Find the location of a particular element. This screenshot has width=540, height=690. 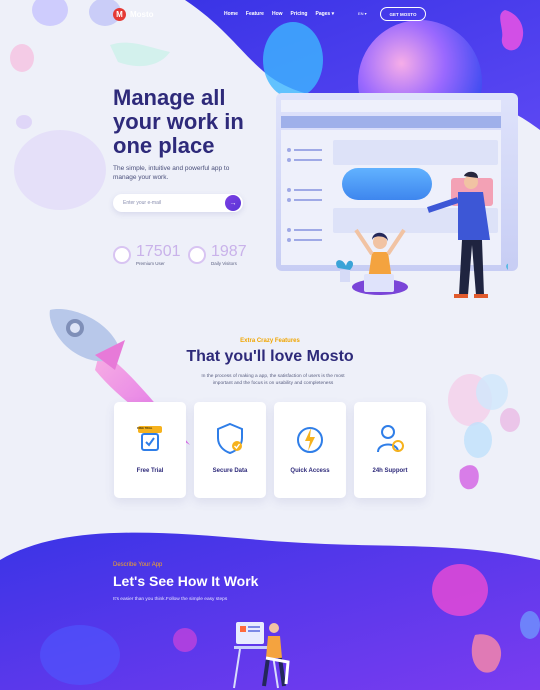

monitor-header-bar is located at coordinates (391, 122).